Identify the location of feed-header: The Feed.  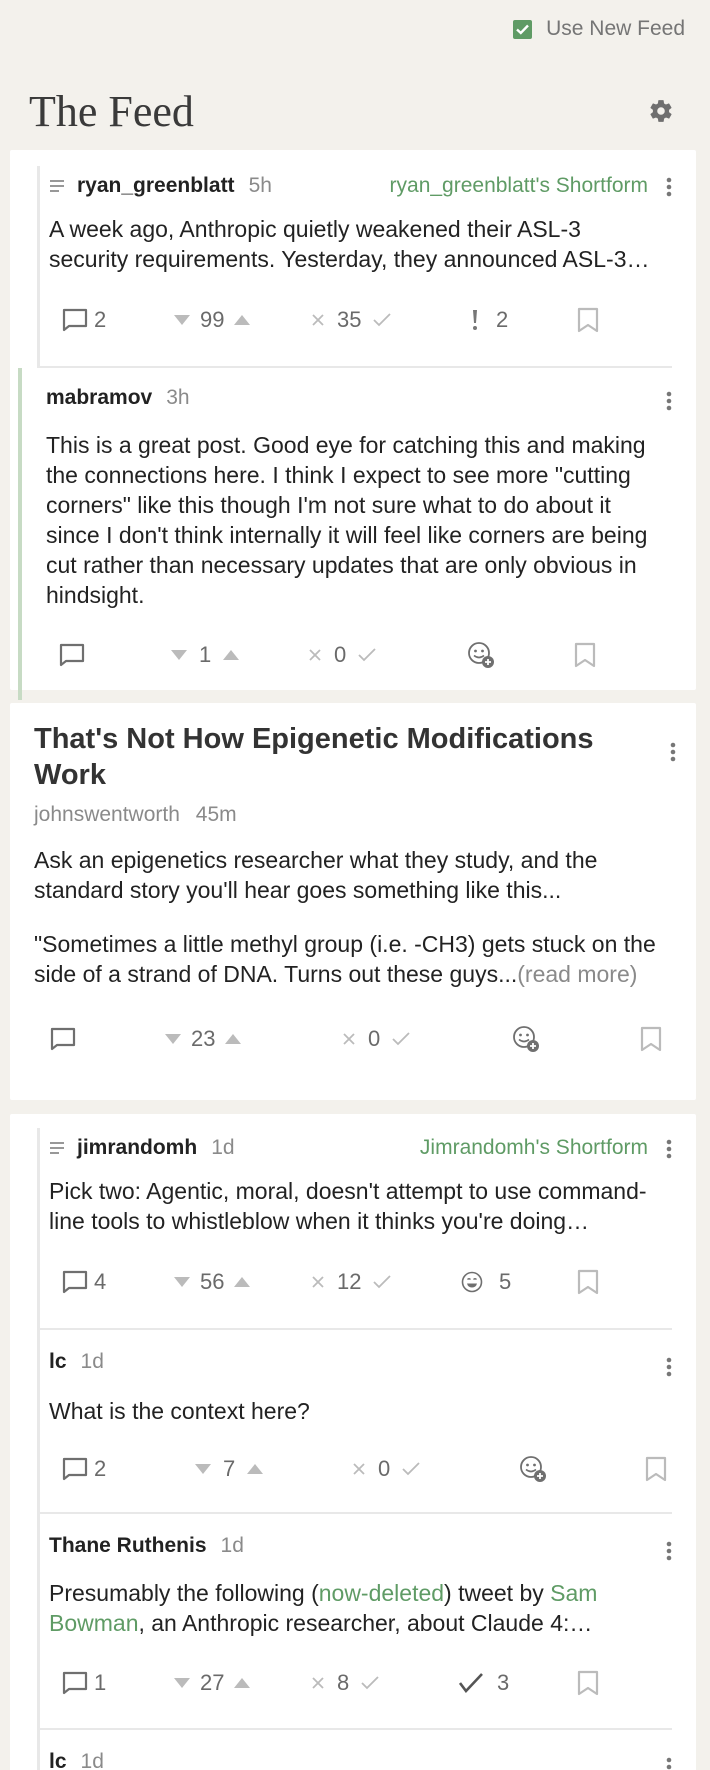
(355, 111).